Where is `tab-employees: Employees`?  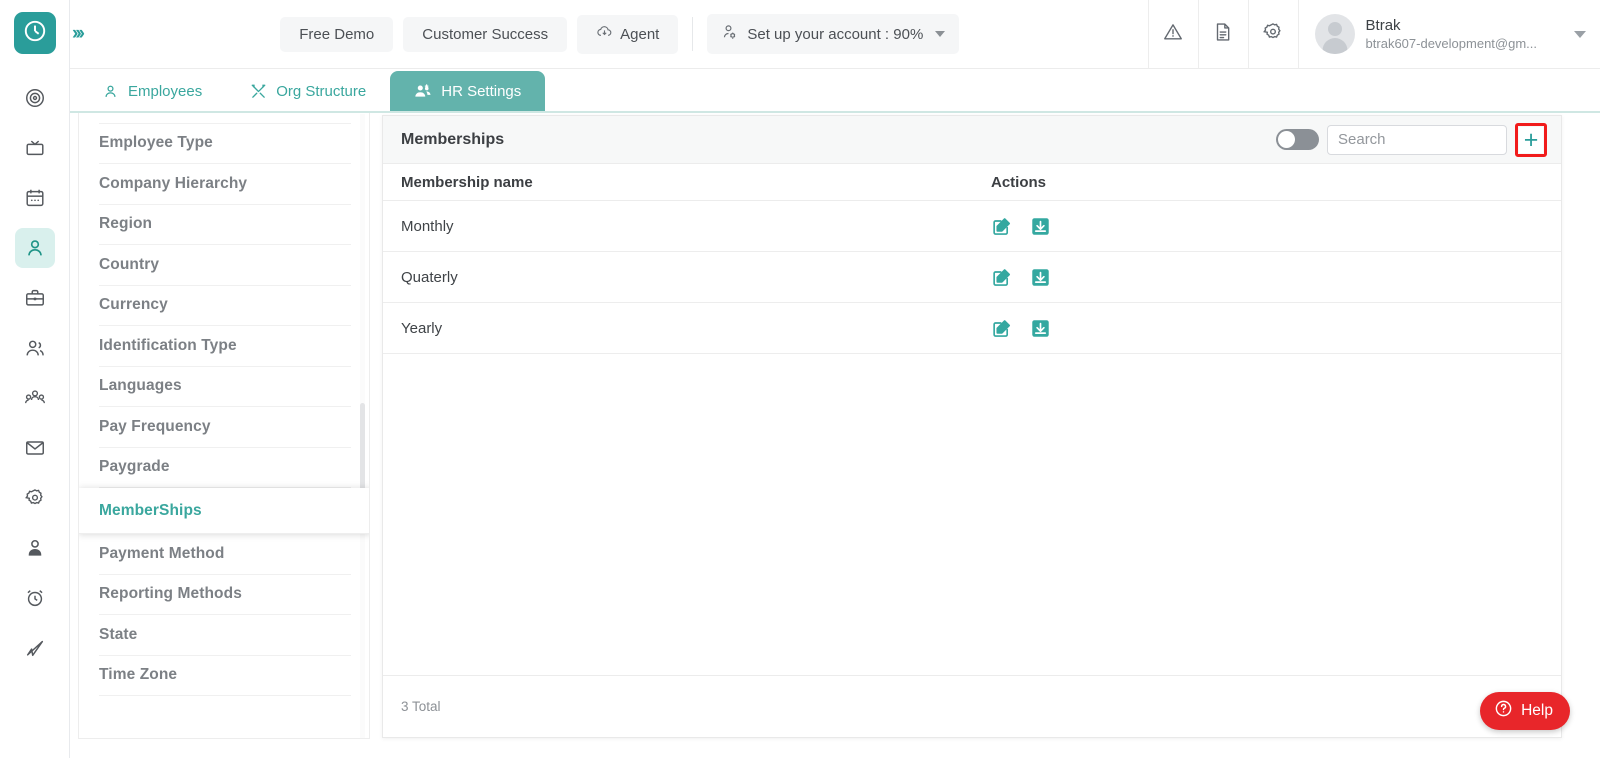
tab-employees: Employees is located at coordinates (152, 91).